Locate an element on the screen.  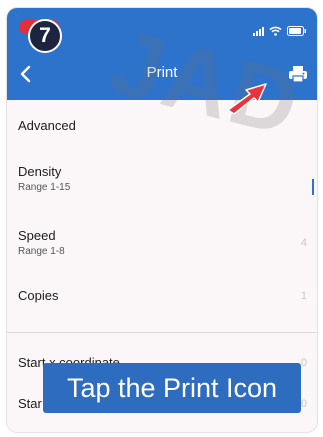
advanced-header: Advanced is located at coordinates (162, 130).